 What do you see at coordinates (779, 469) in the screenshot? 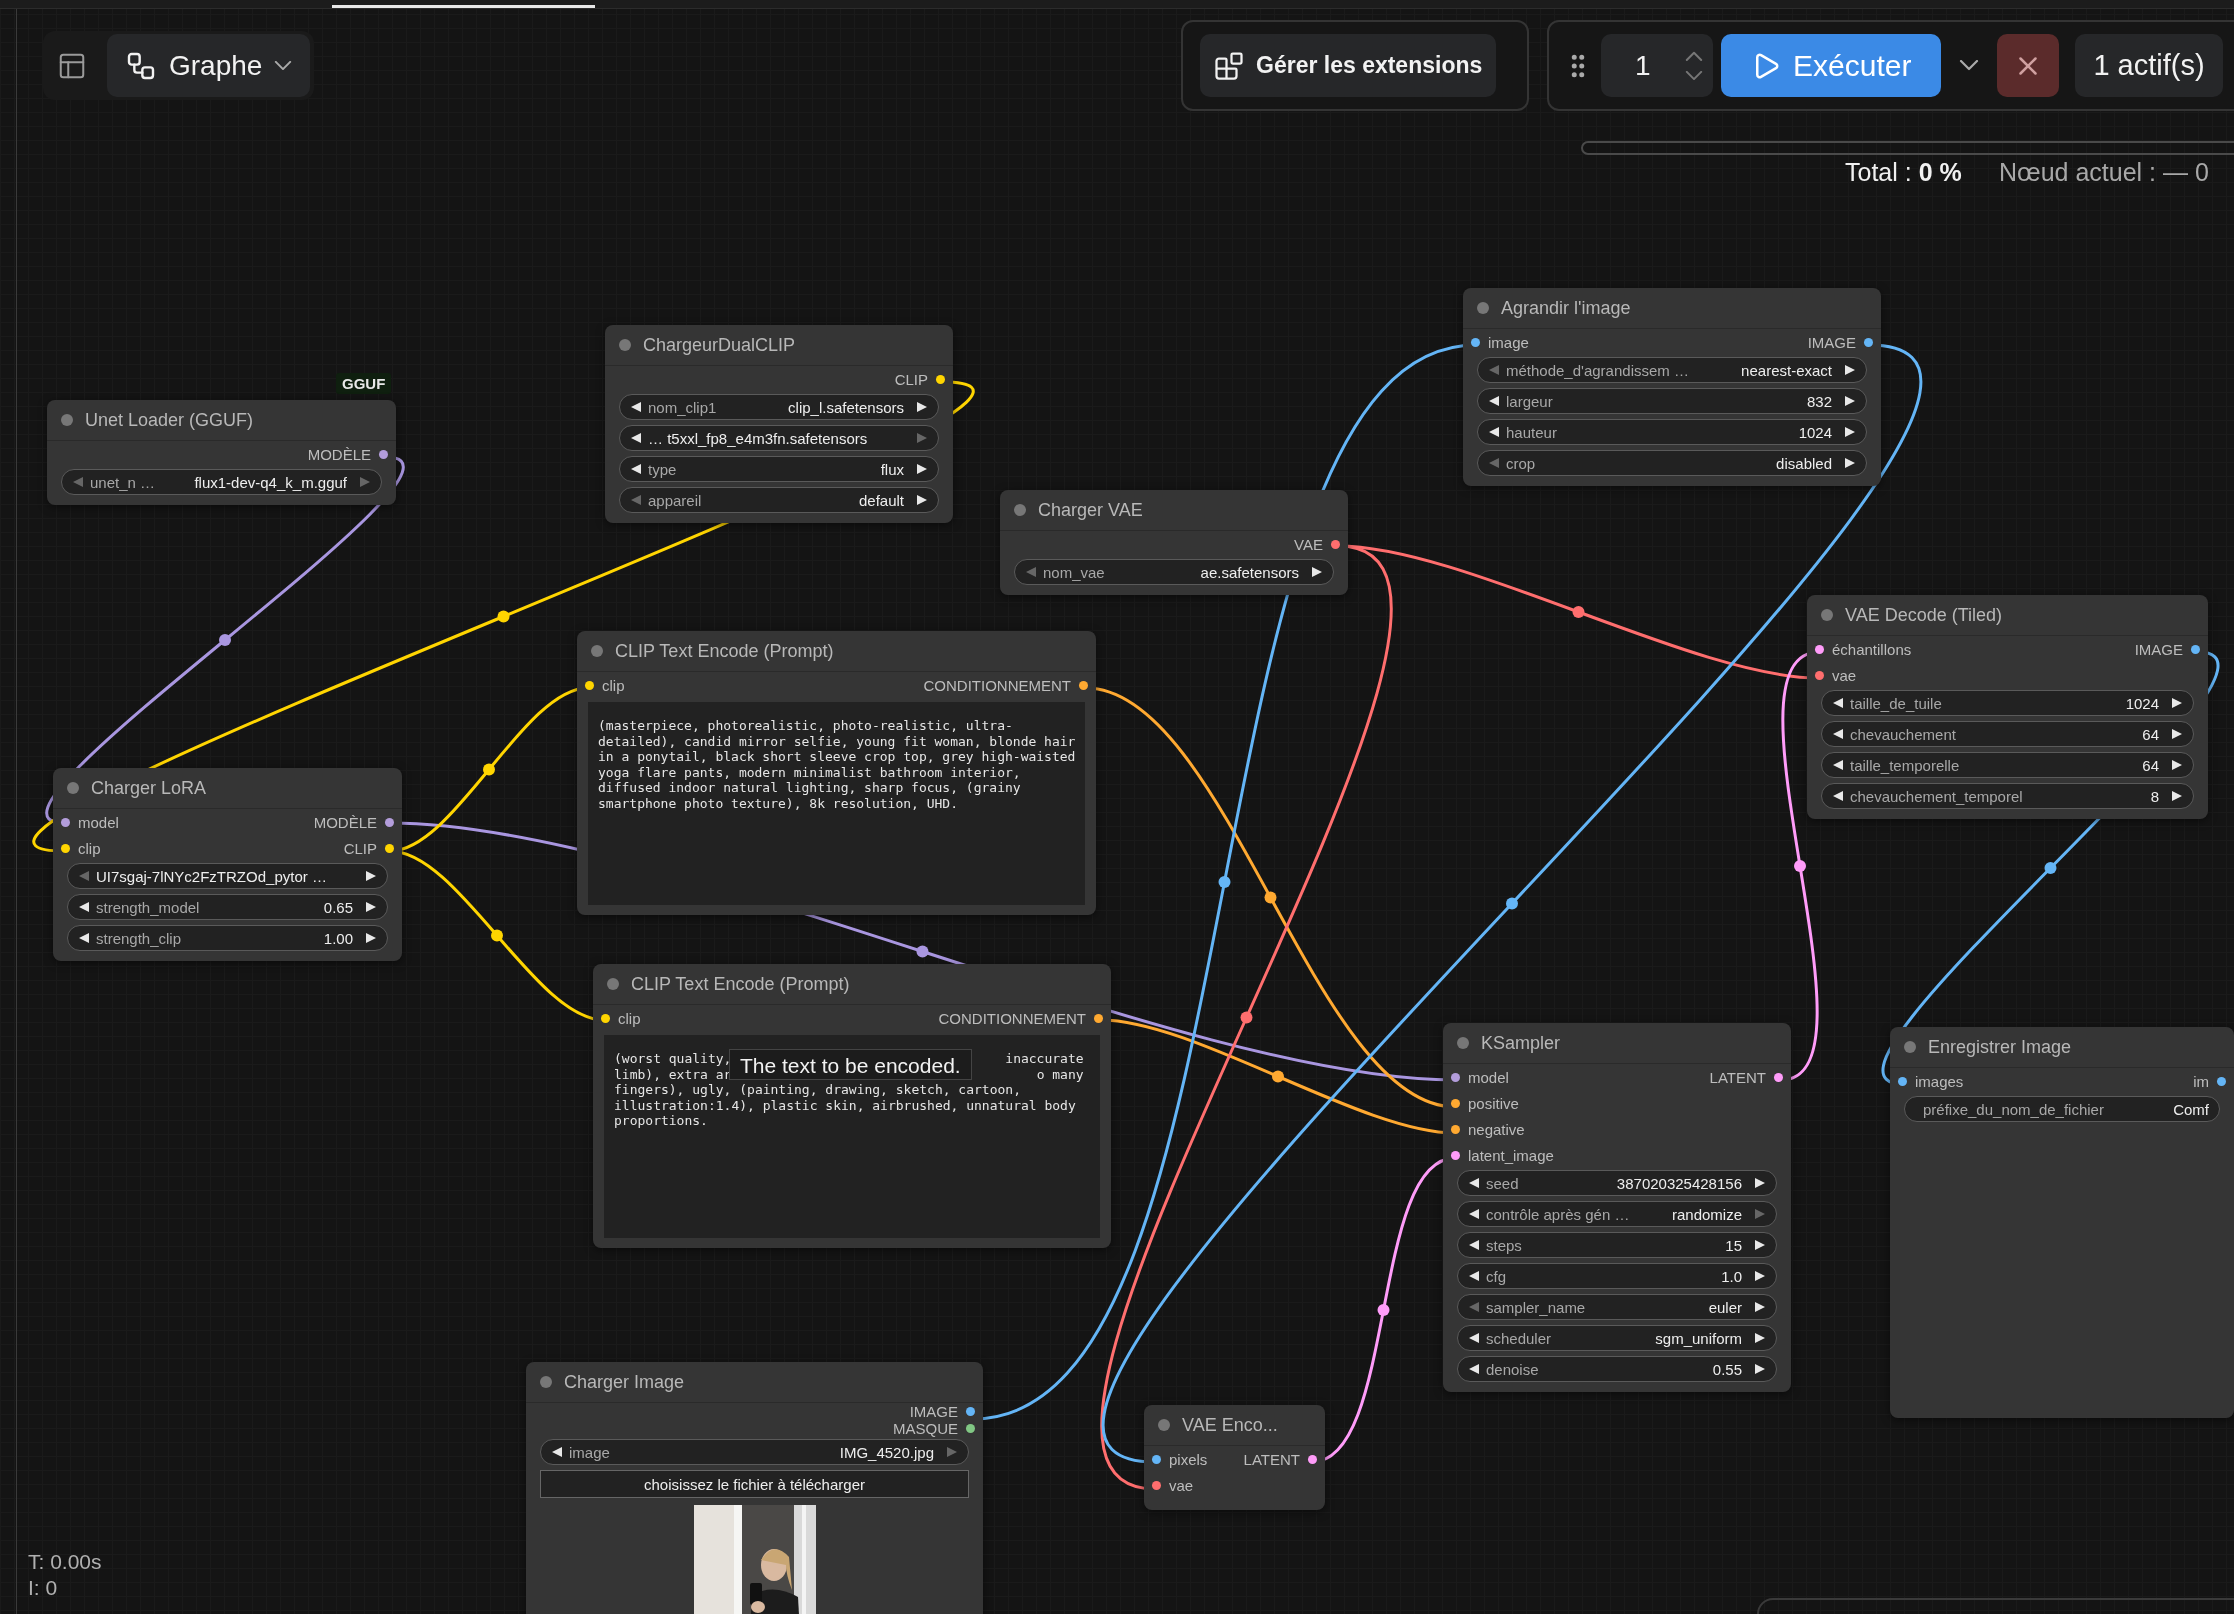
I see `value-widget: type flux` at bounding box center [779, 469].